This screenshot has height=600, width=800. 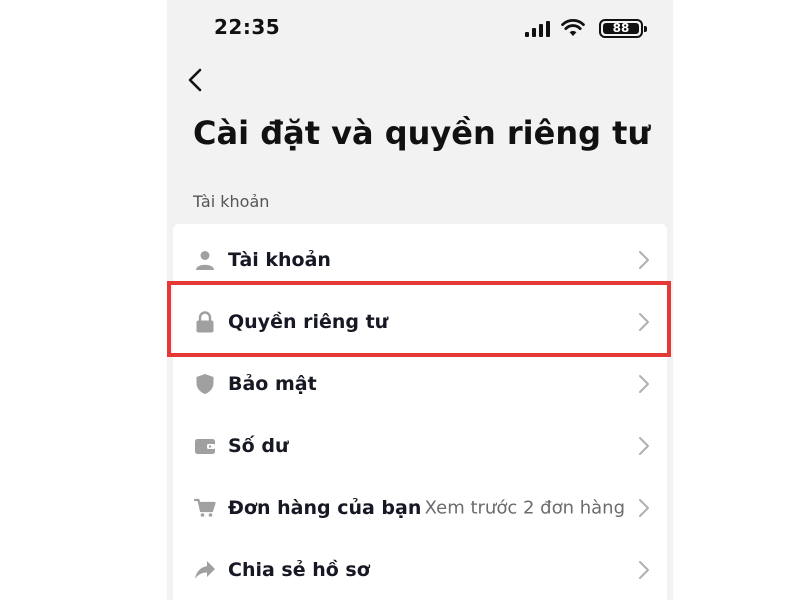 What do you see at coordinates (420, 322) in the screenshot?
I see `settings-item-privacy: Quyền riêng tư` at bounding box center [420, 322].